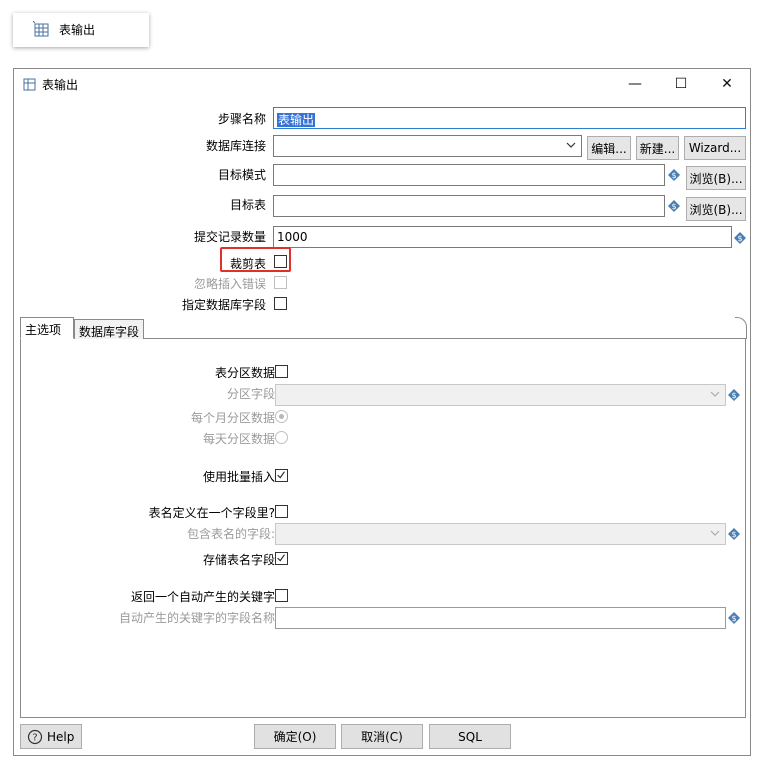 The height and width of the screenshot is (774, 773). I want to click on step-node-table-output: 表输出, so click(81, 30).